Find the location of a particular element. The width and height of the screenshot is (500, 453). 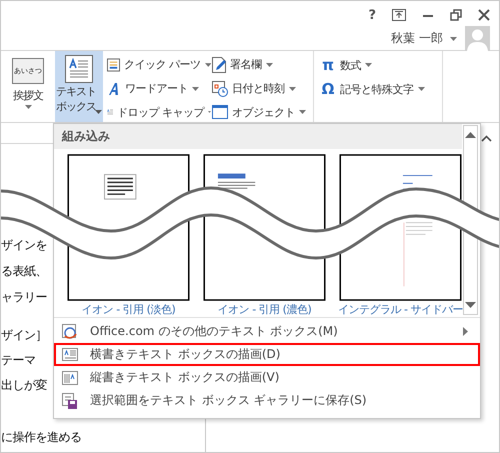

scroll-down-icon is located at coordinates (470, 305).